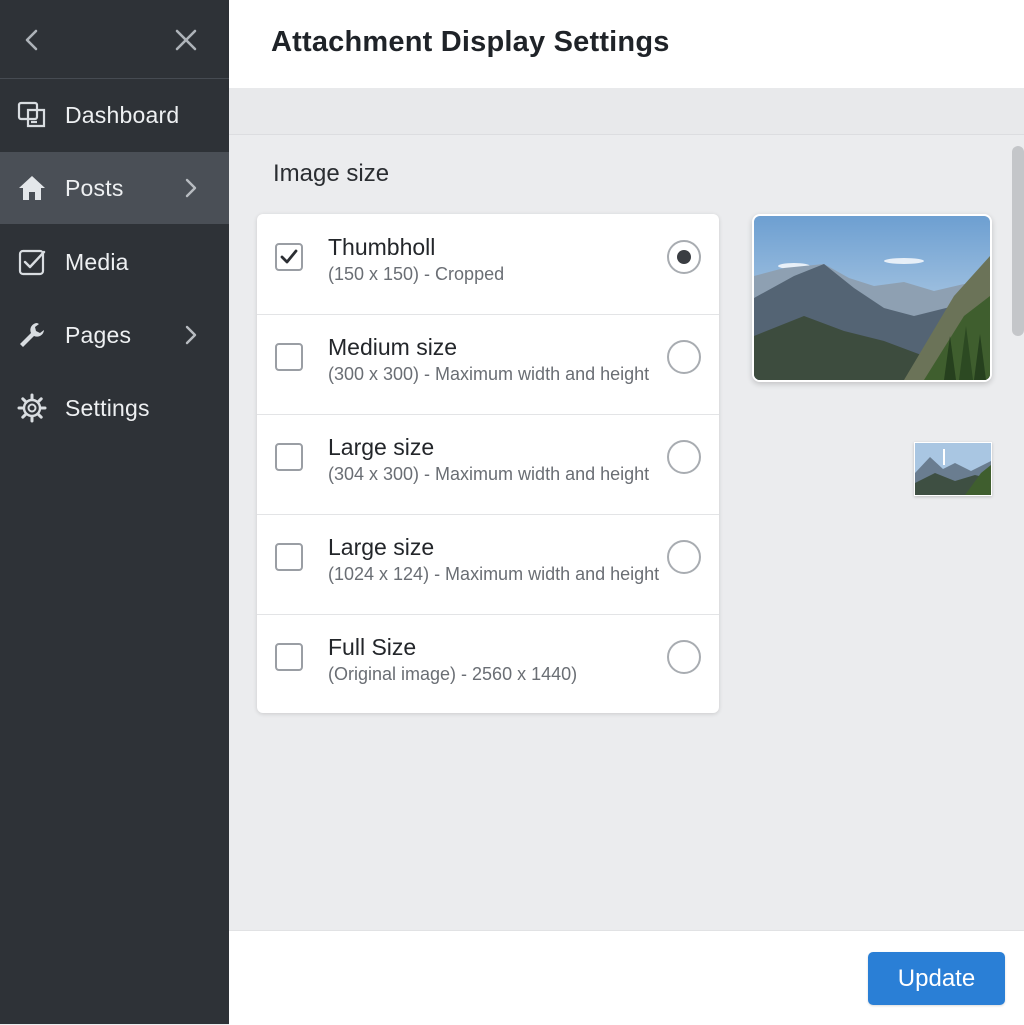 The image size is (1024, 1025). What do you see at coordinates (32, 115) in the screenshot?
I see `dashboard-icon` at bounding box center [32, 115].